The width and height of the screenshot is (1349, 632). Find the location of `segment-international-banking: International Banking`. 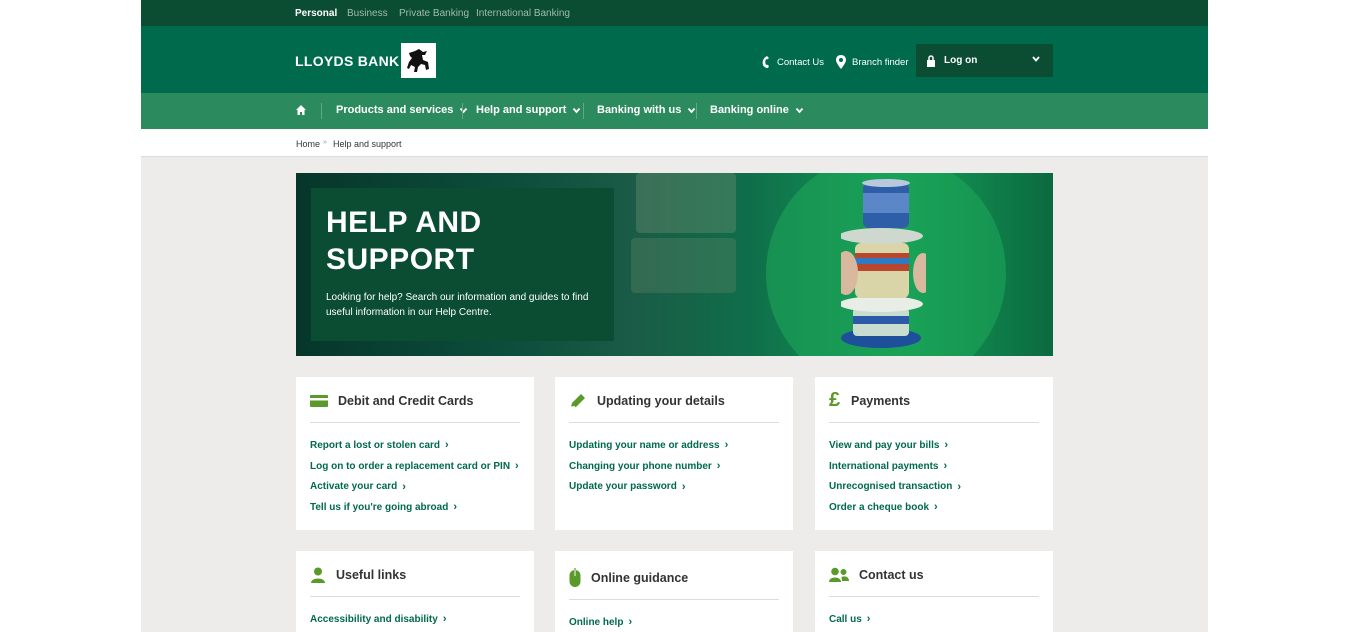

segment-international-banking: International Banking is located at coordinates (523, 13).